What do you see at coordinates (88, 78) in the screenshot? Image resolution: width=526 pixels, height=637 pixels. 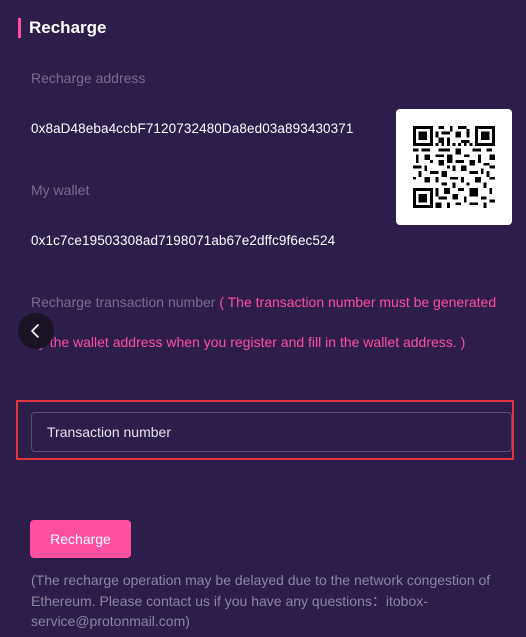 I see `recharge-address-label: Recharge address` at bounding box center [88, 78].